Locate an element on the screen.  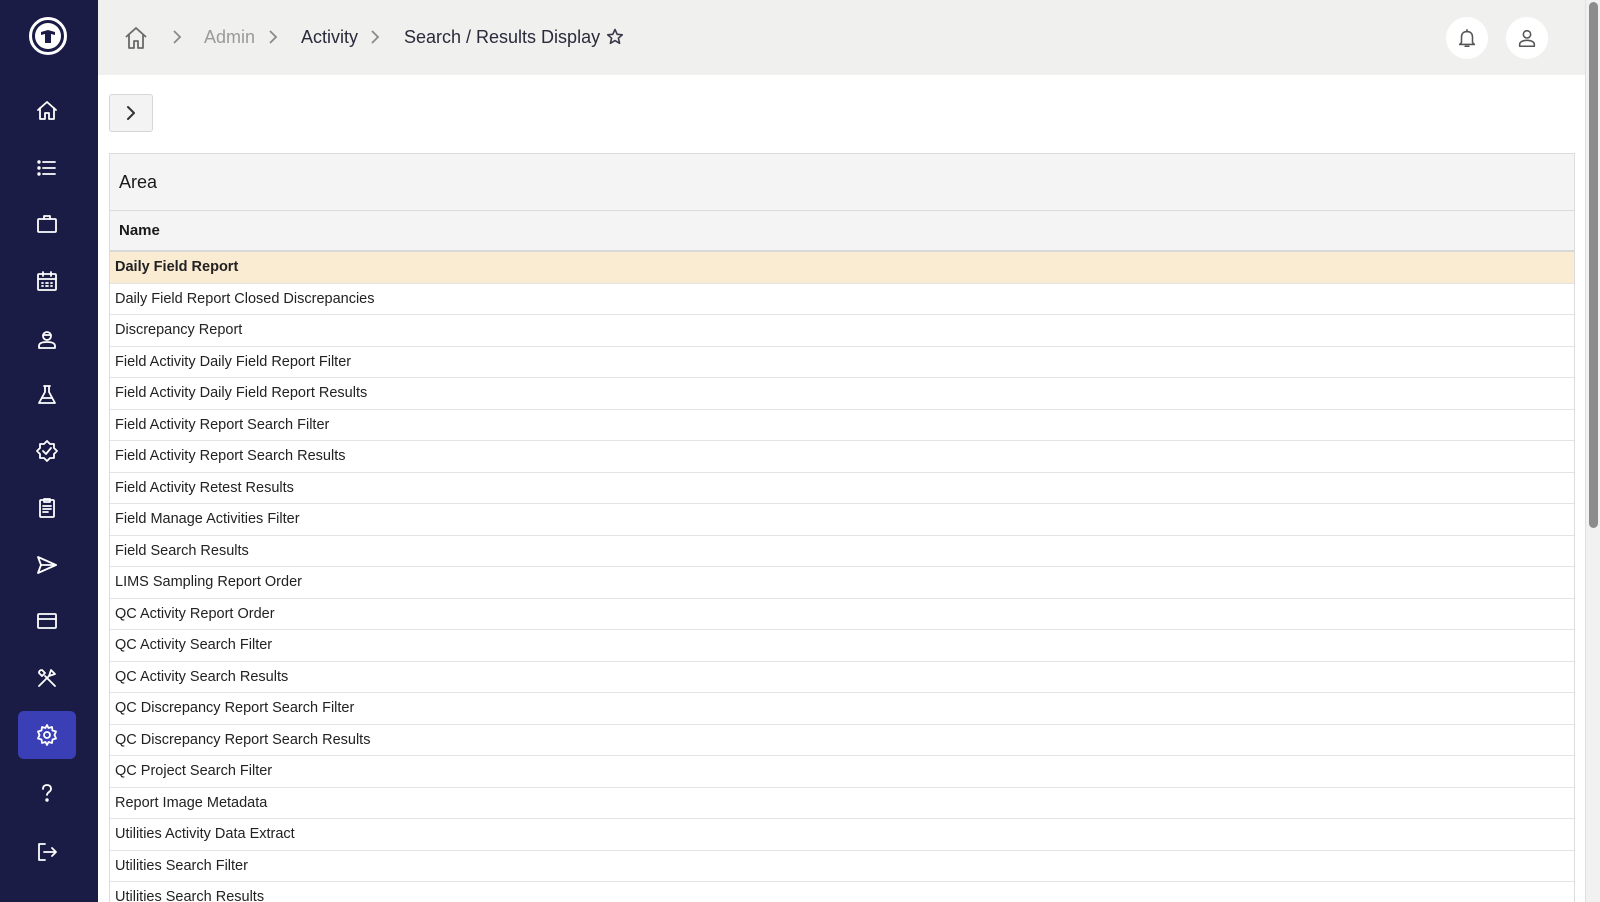
nav-logout is located at coordinates (47, 852).